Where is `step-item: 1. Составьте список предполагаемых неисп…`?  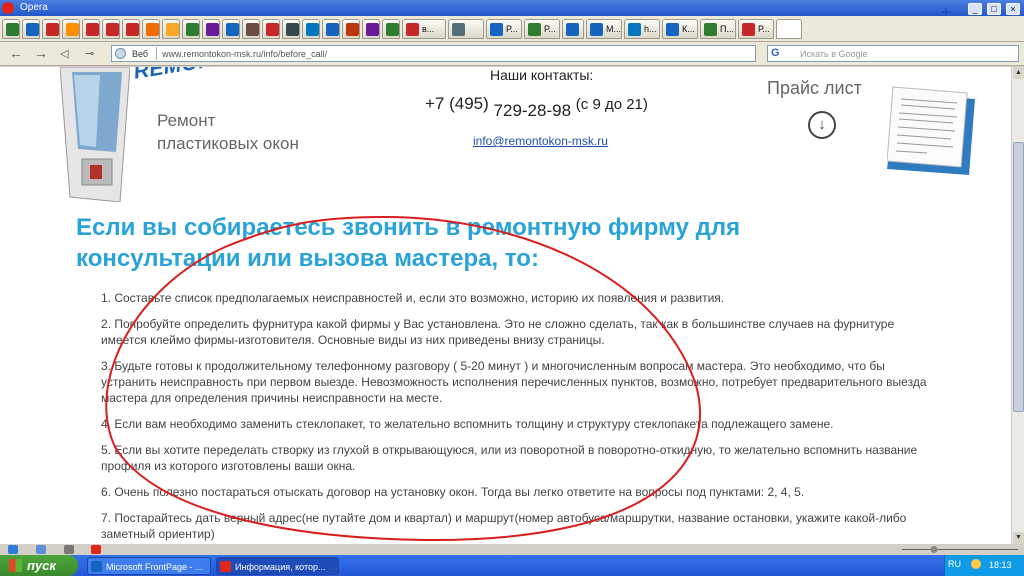 step-item: 1. Составьте список предполагаемых неисп… is located at coordinates (413, 298).